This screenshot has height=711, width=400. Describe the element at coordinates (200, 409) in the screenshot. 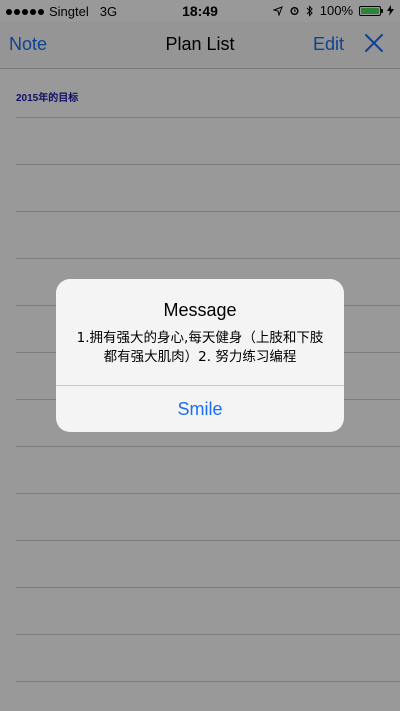

I see `smile-button: Smile` at that location.